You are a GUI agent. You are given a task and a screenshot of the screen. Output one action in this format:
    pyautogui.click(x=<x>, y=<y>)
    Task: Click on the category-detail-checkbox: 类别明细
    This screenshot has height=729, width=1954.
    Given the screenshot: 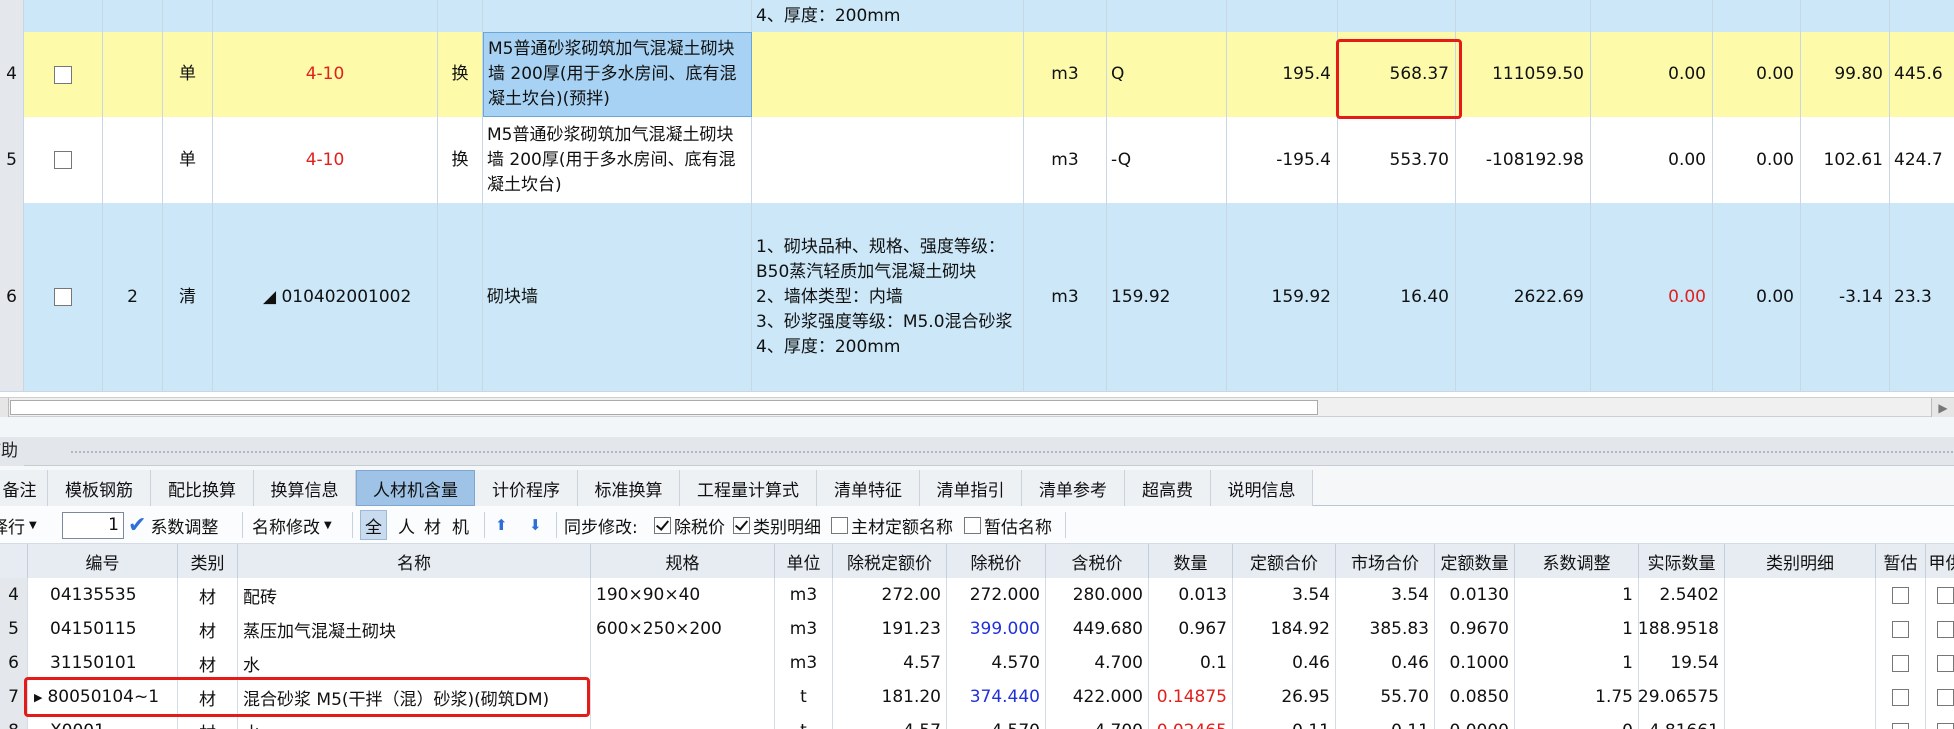 What is the action you would take?
    pyautogui.click(x=777, y=525)
    